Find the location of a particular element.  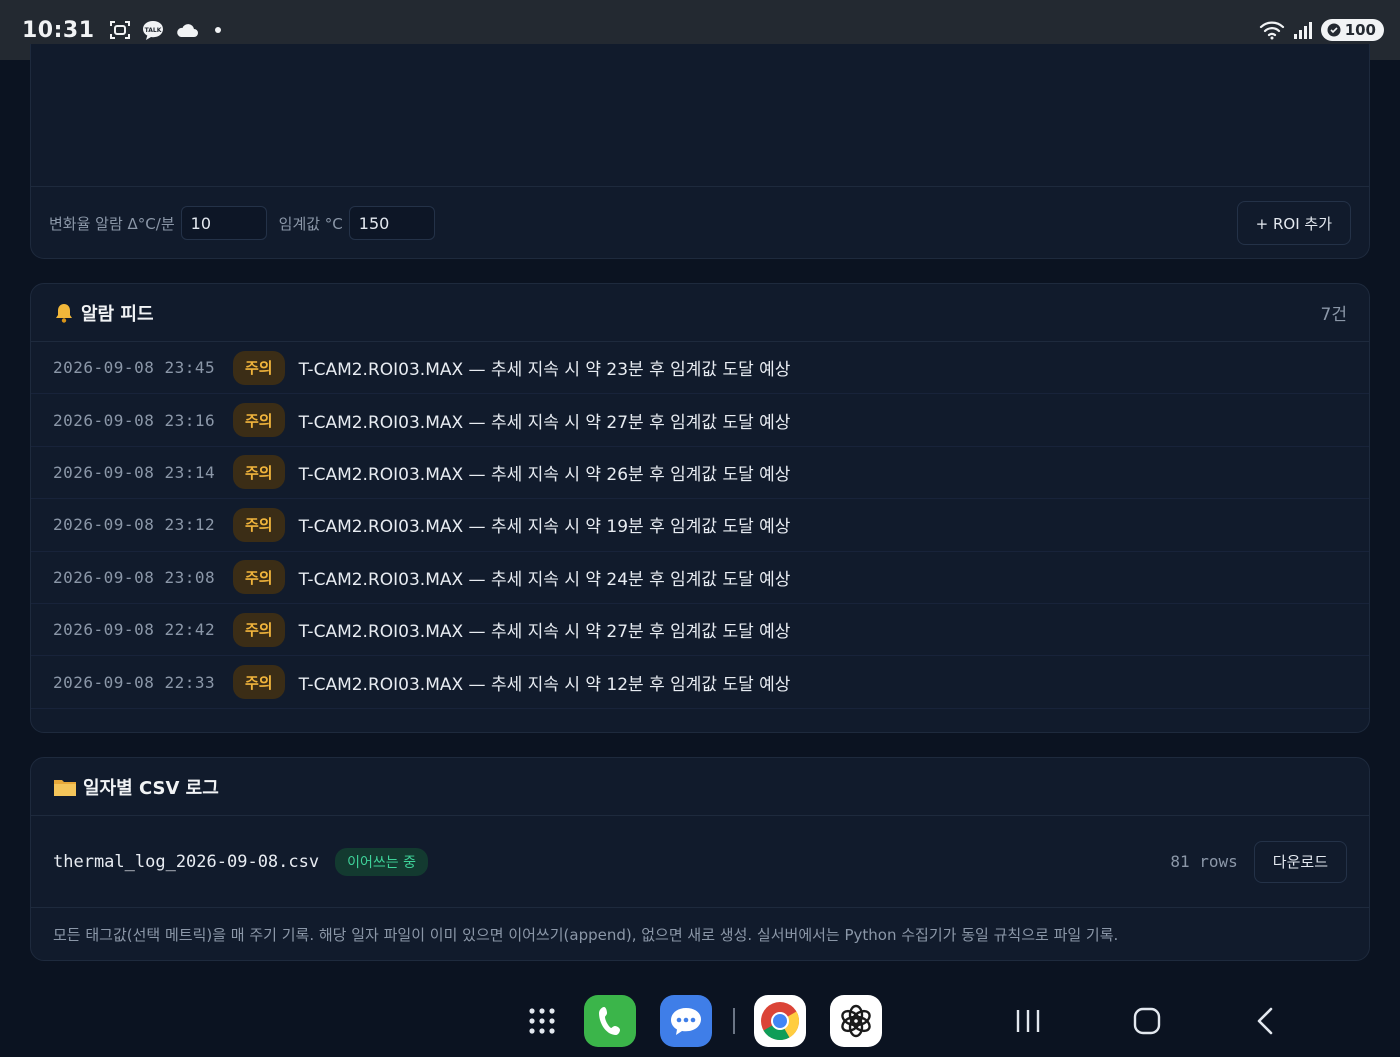

alarm-time: 2026-09-08 23:16 is located at coordinates (134, 420).